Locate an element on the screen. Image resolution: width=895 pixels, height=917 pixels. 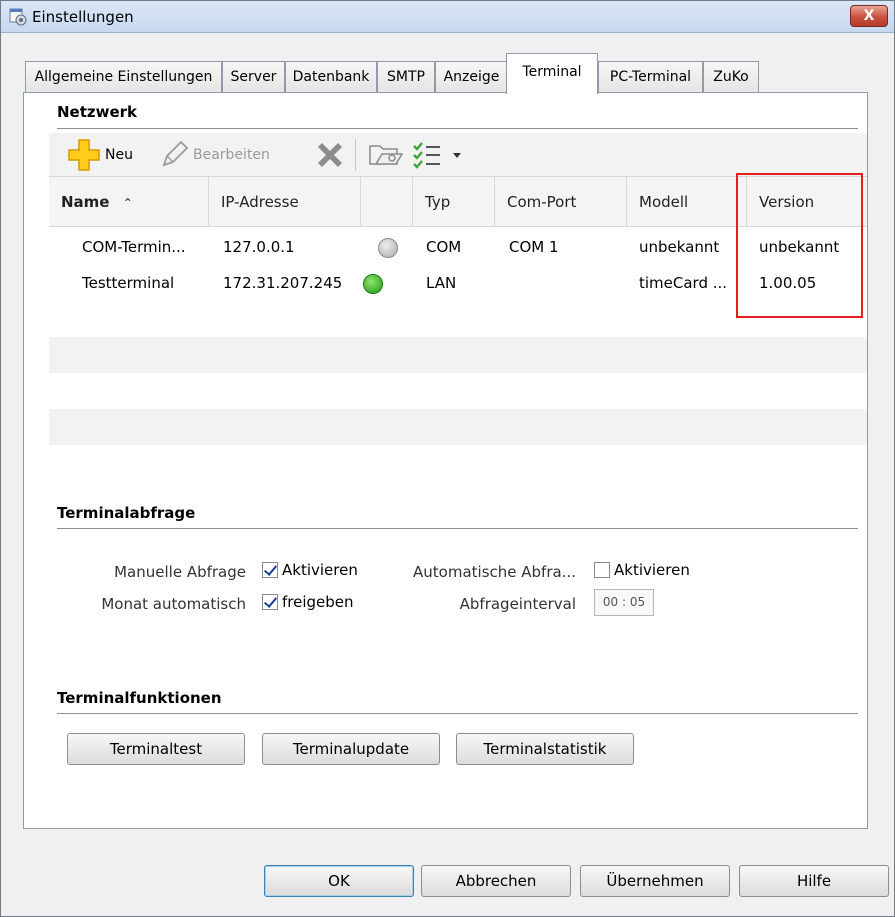
new-button: Neu is located at coordinates (100, 155).